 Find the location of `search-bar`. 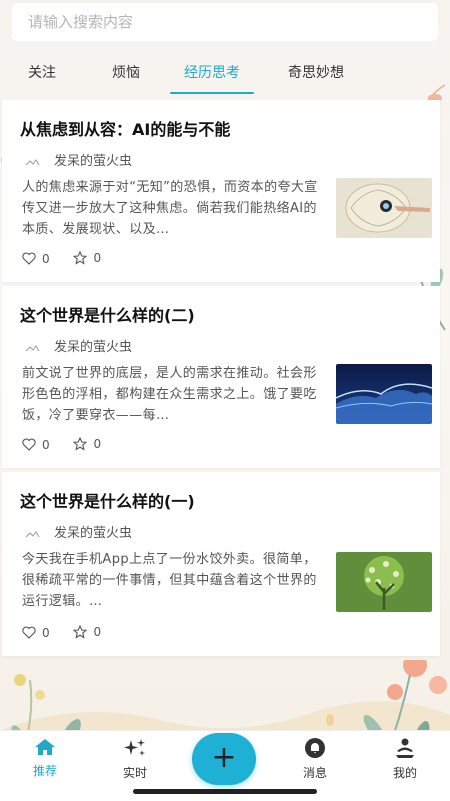

search-bar is located at coordinates (225, 24).